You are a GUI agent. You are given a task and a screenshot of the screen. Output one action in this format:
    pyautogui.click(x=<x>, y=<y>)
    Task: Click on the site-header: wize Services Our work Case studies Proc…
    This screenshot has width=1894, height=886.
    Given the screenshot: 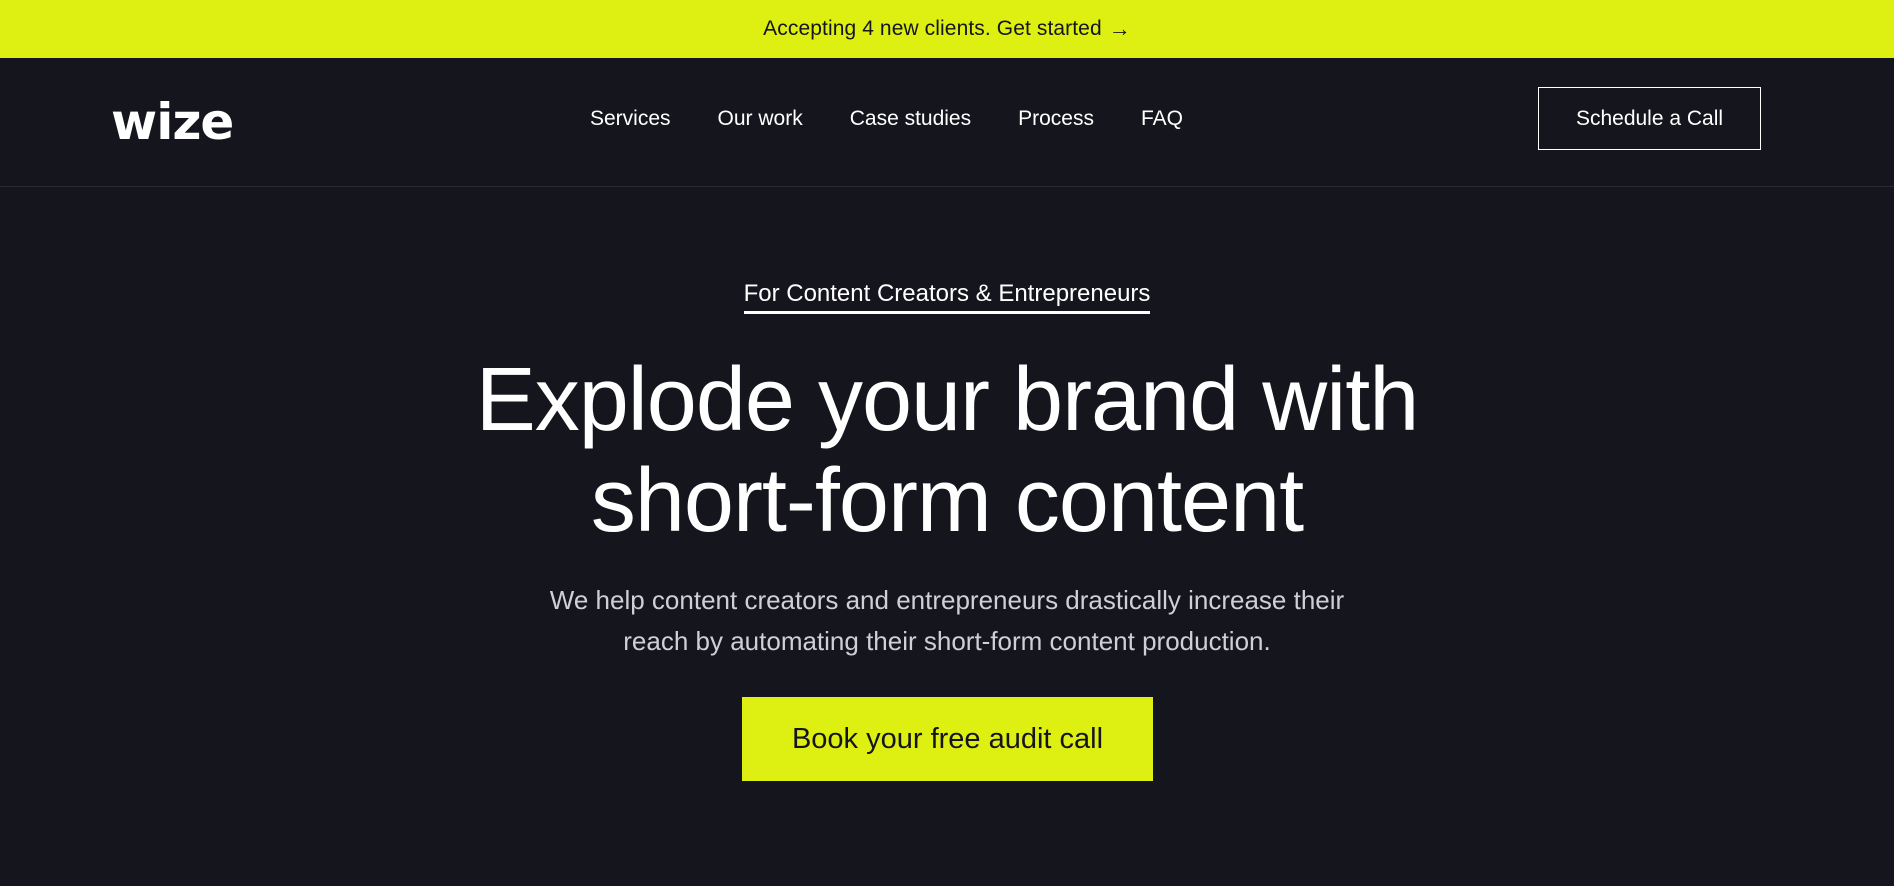 What is the action you would take?
    pyautogui.click(x=947, y=122)
    